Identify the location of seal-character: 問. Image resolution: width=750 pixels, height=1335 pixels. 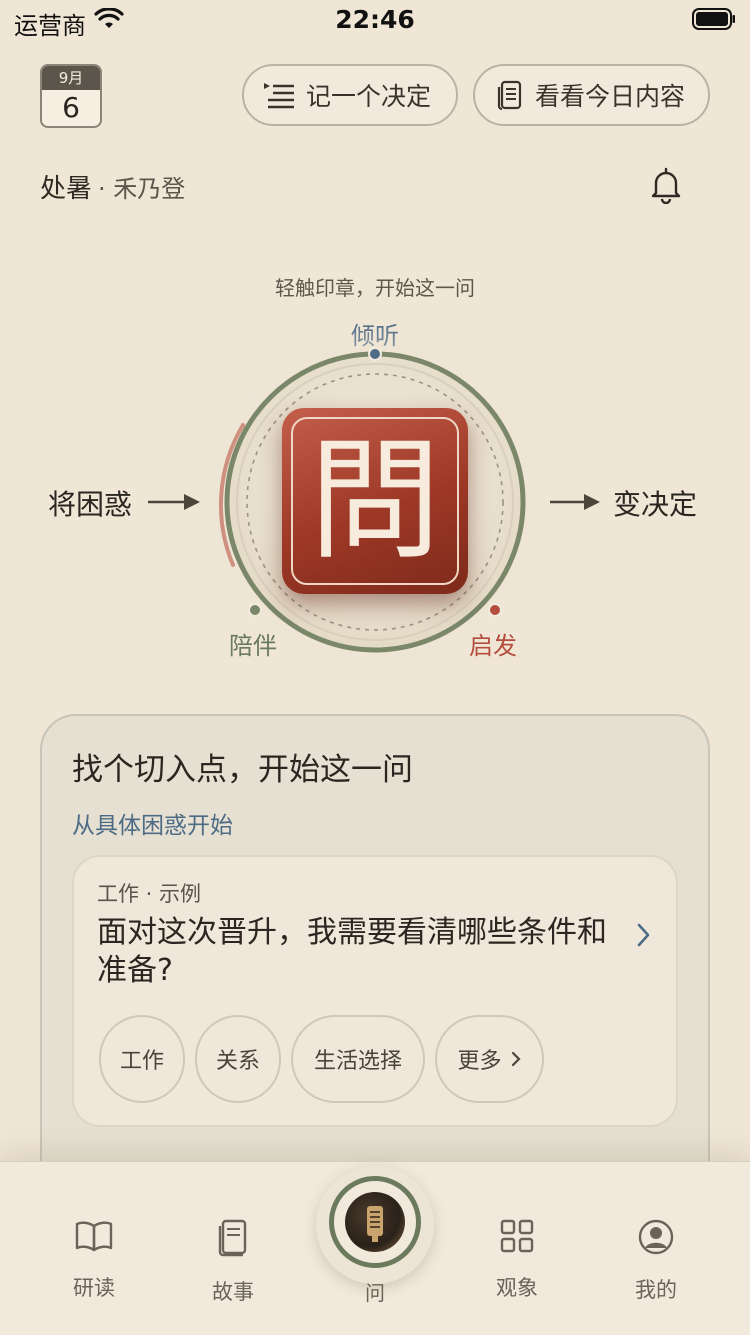
(375, 501).